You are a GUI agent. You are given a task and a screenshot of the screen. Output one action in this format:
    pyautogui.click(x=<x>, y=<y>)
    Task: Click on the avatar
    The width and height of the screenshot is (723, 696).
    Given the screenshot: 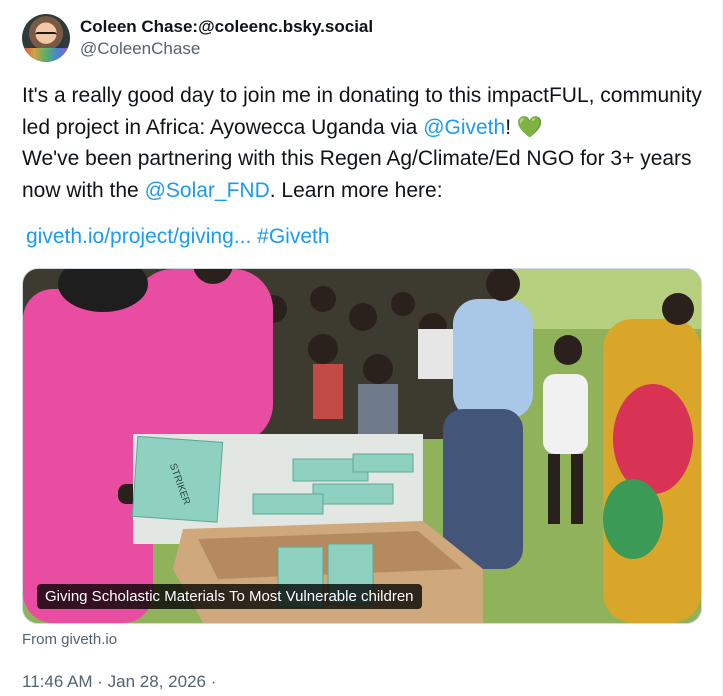 What is the action you would take?
    pyautogui.click(x=46, y=38)
    